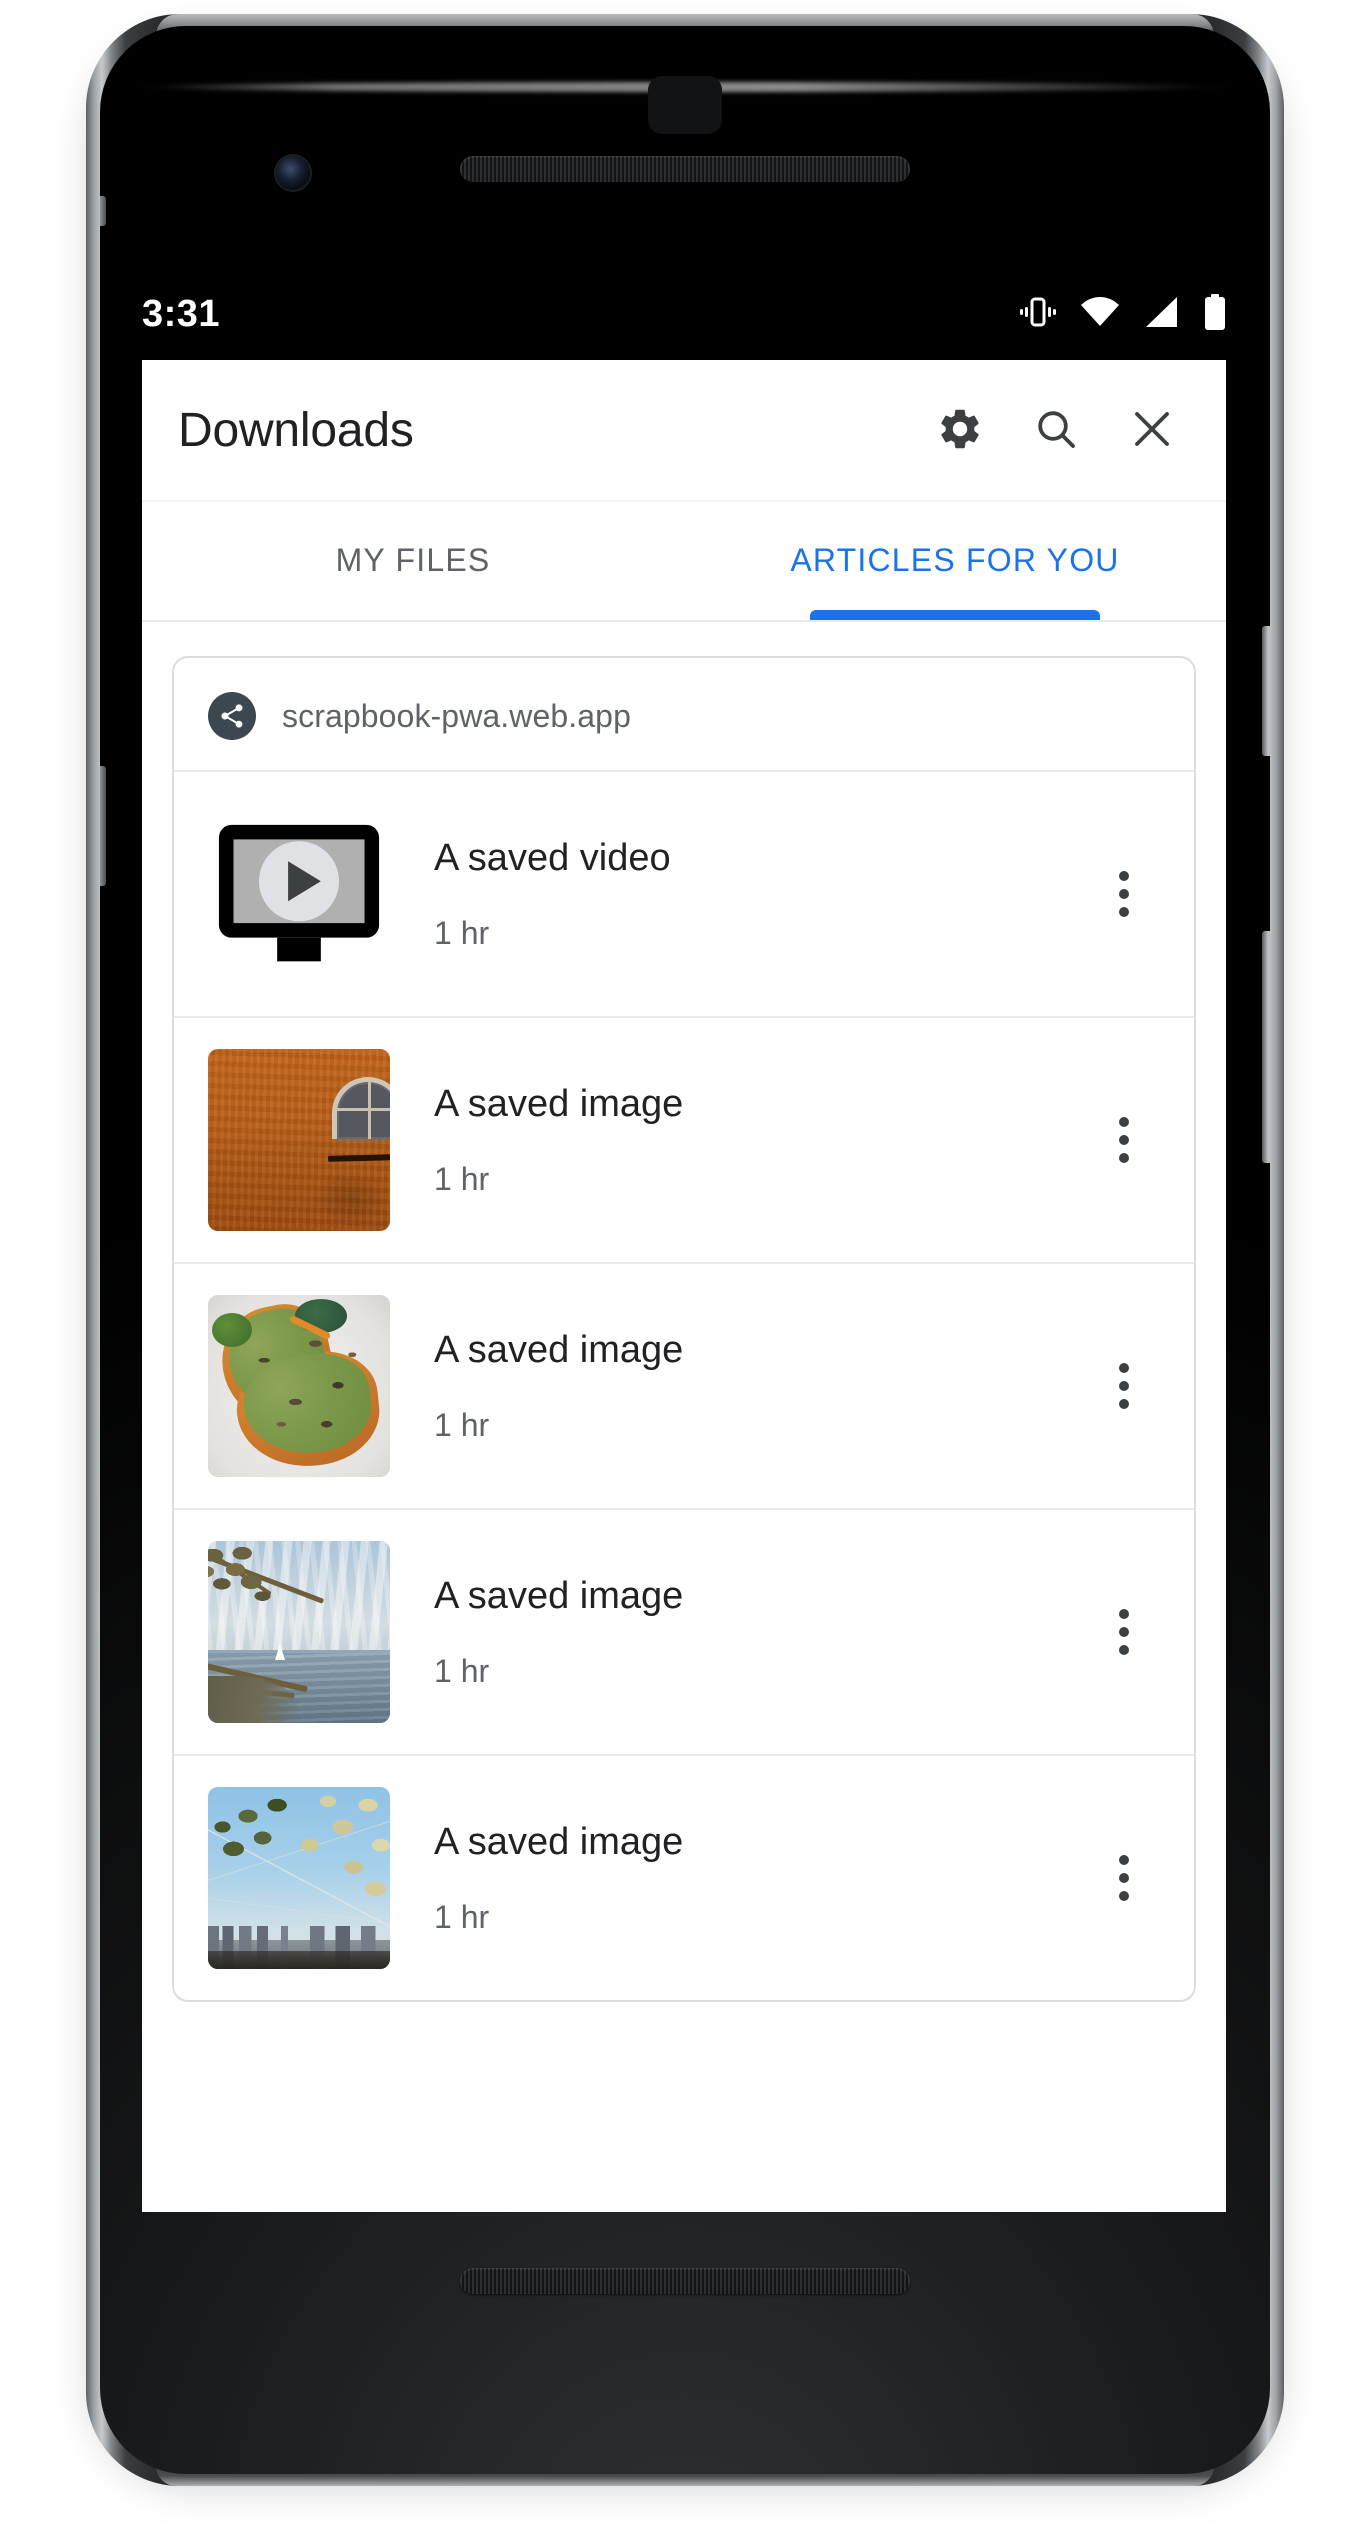 The image size is (1370, 2534). I want to click on tab-bar: MY FILES ARTICLES FOR YOU, so click(684, 561).